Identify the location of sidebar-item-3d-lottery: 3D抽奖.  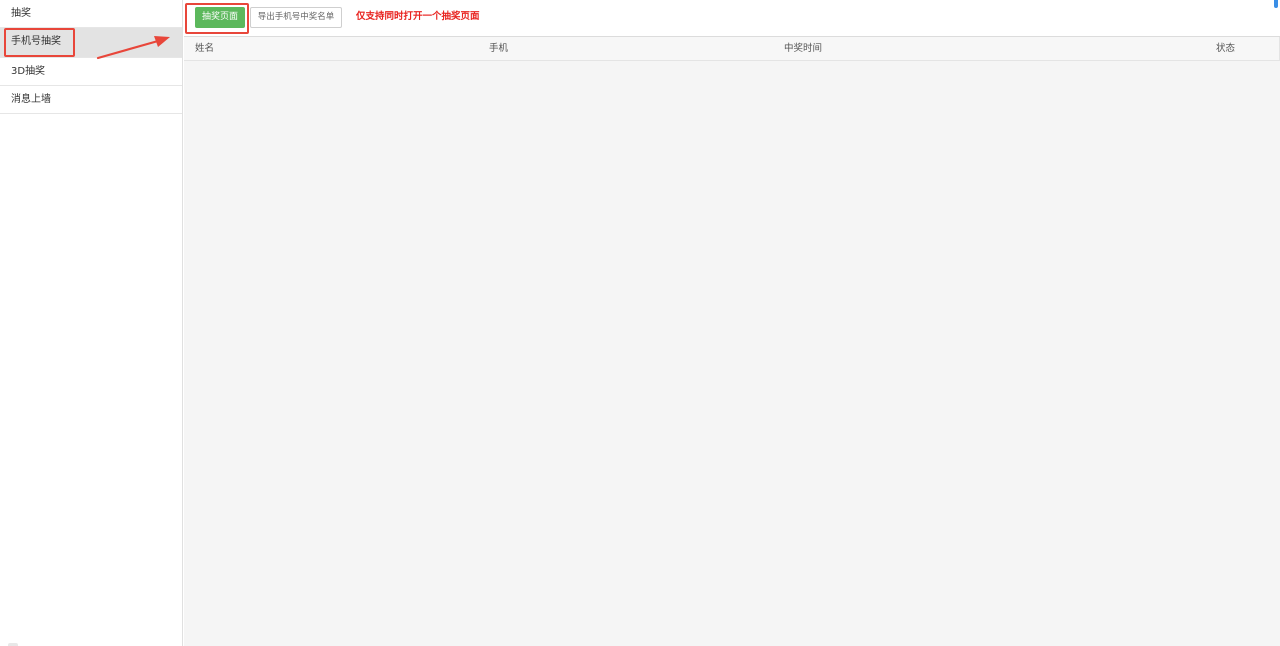
(91, 72).